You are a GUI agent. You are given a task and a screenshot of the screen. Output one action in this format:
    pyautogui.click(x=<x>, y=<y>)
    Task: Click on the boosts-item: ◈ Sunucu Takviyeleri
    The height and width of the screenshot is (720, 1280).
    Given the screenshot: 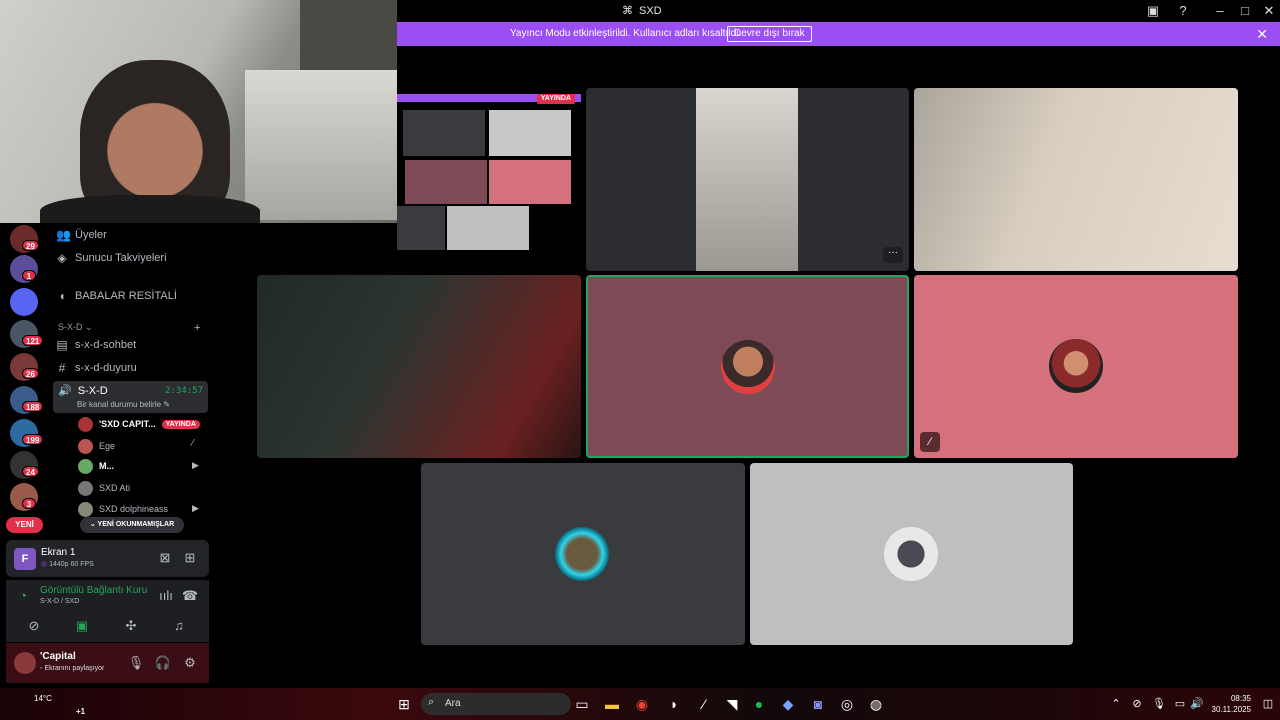 What is the action you would take?
    pyautogui.click(x=111, y=258)
    